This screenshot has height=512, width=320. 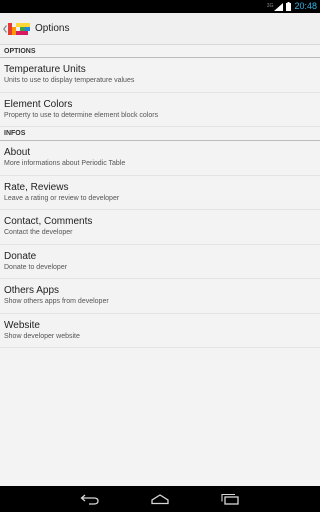 I want to click on network-type-label: 3G, so click(x=270, y=5).